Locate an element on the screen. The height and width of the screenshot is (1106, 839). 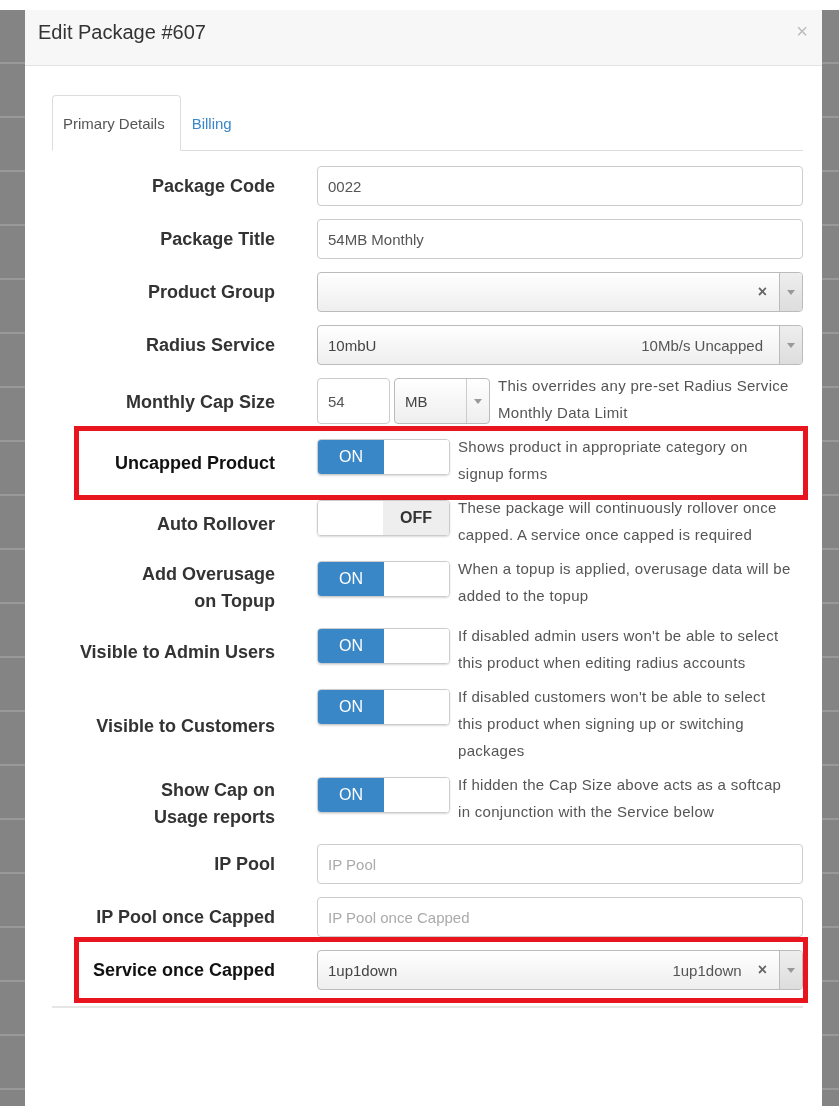
help-text: If disabled customers won't be able to select this product when signing up or switching packages is located at coordinates (612, 724).